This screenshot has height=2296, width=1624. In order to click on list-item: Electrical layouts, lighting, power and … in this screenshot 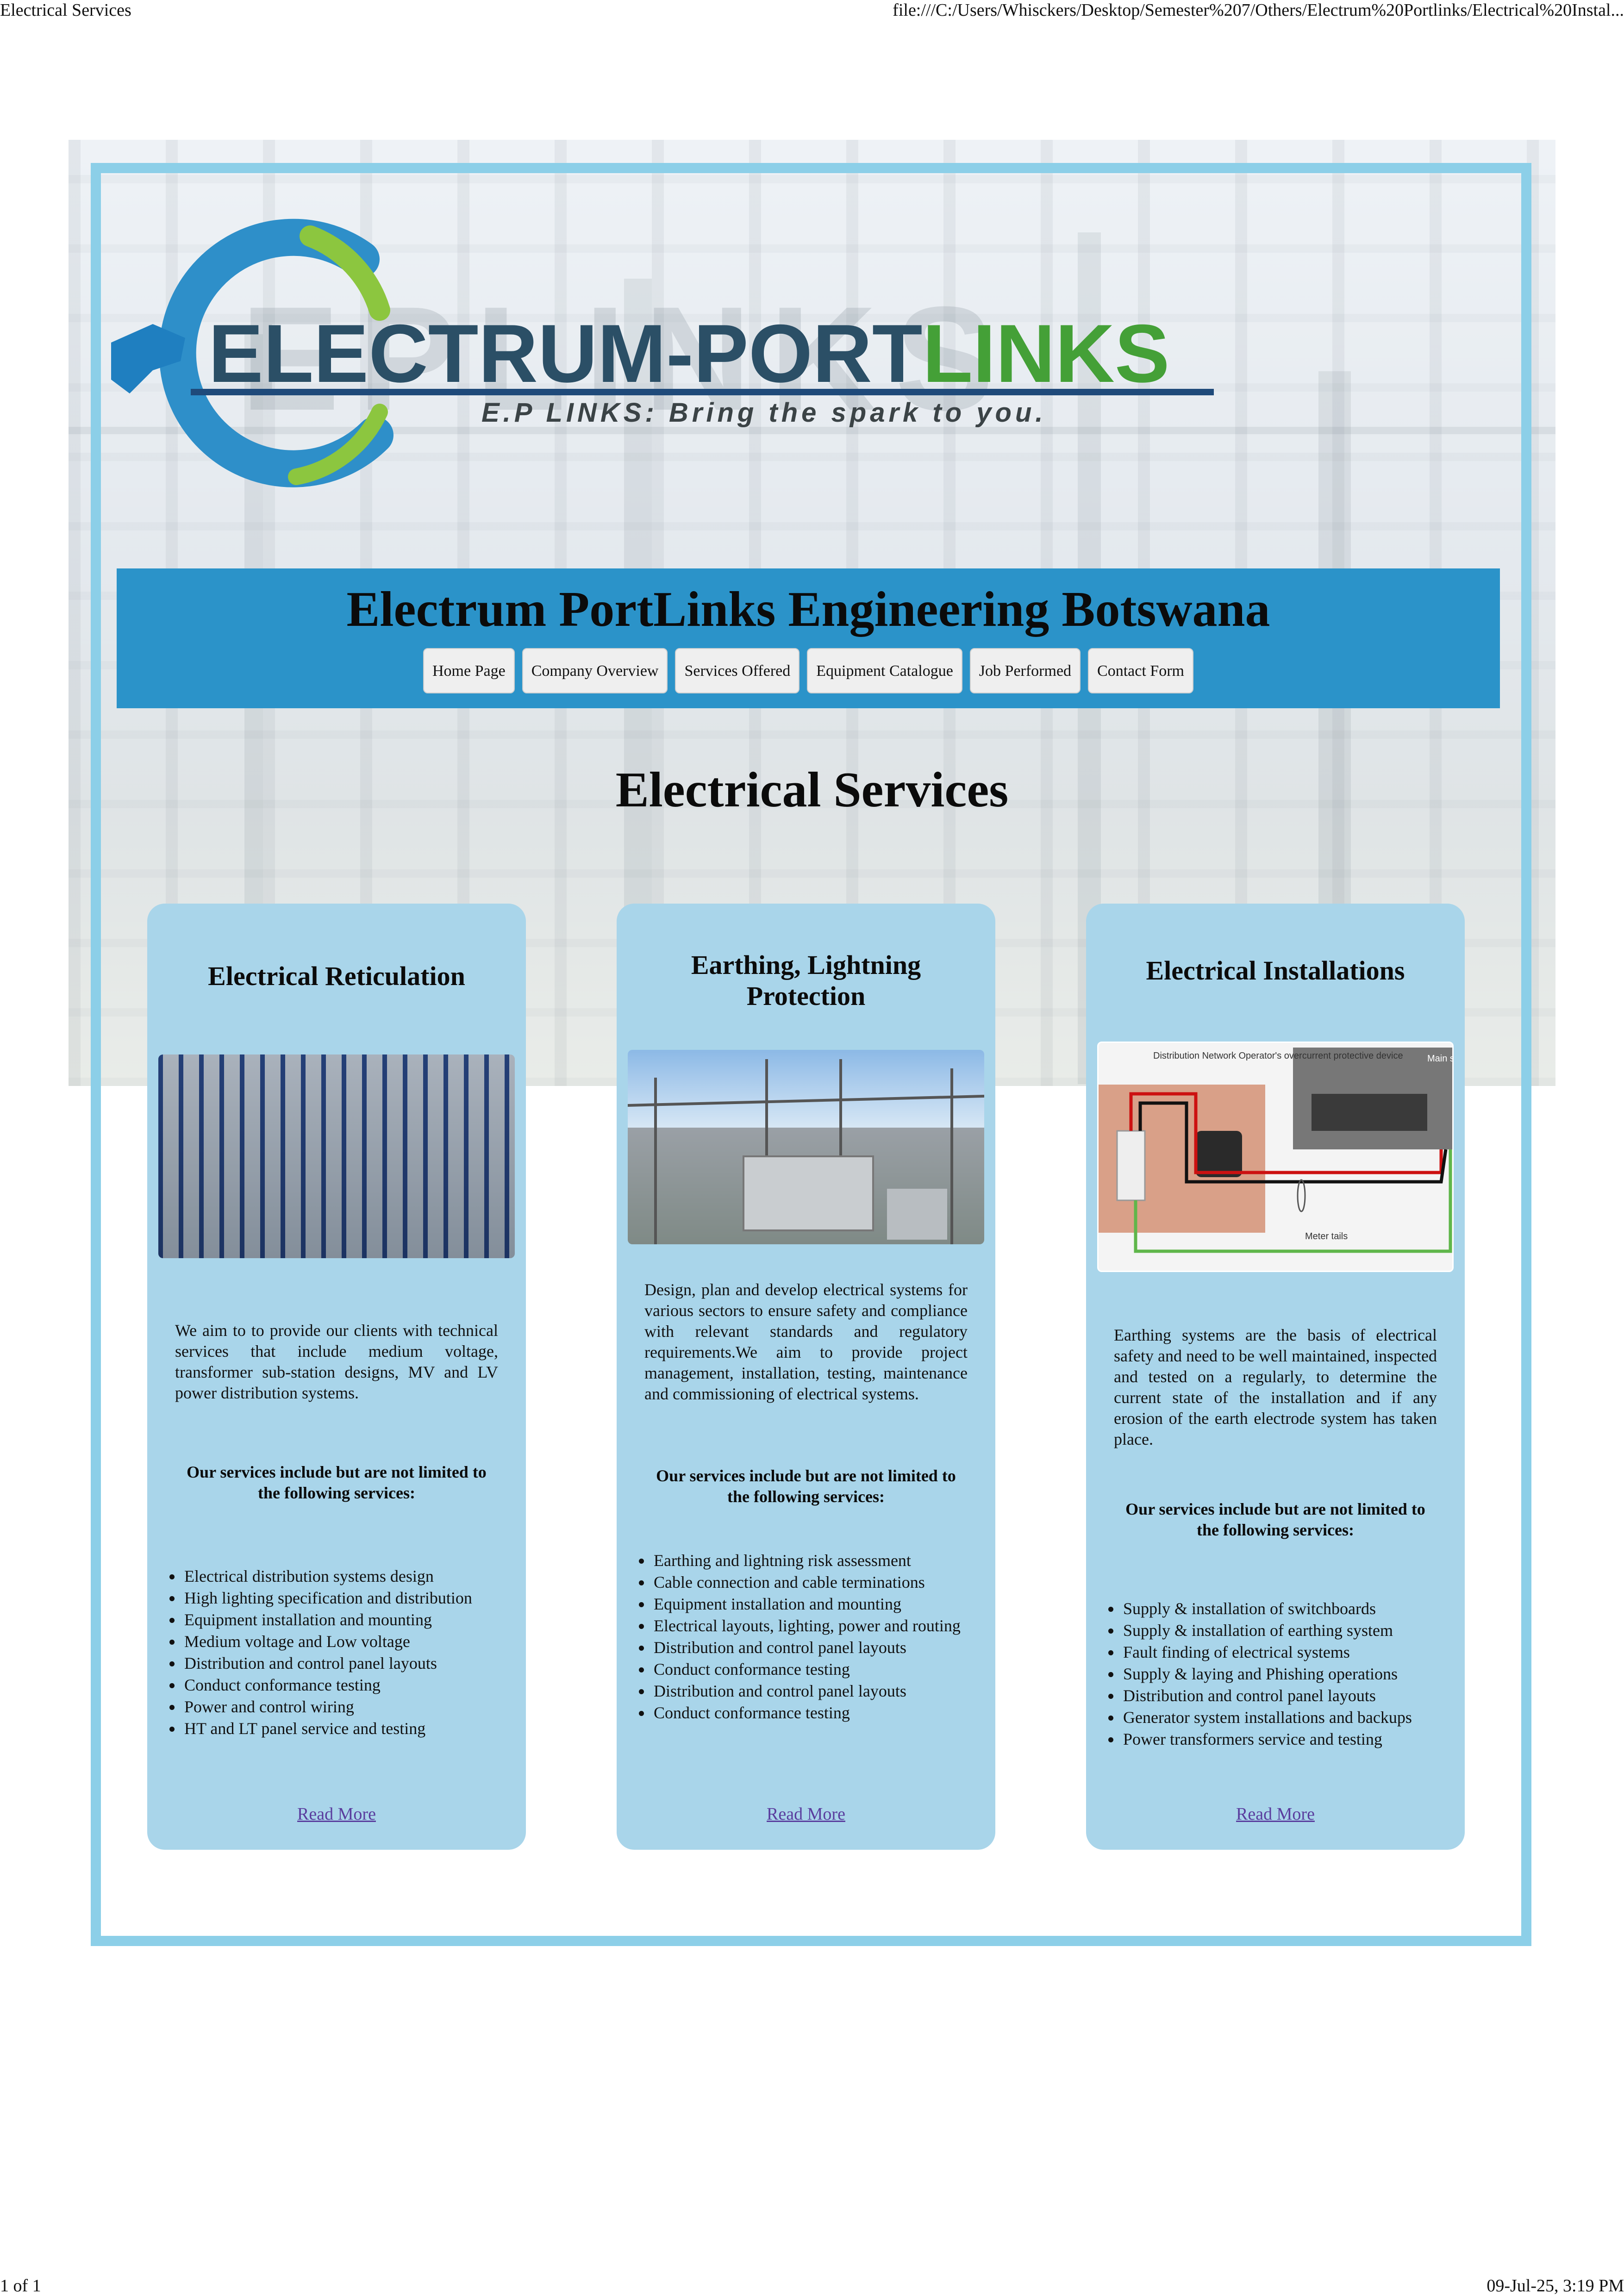, I will do `click(810, 1626)`.